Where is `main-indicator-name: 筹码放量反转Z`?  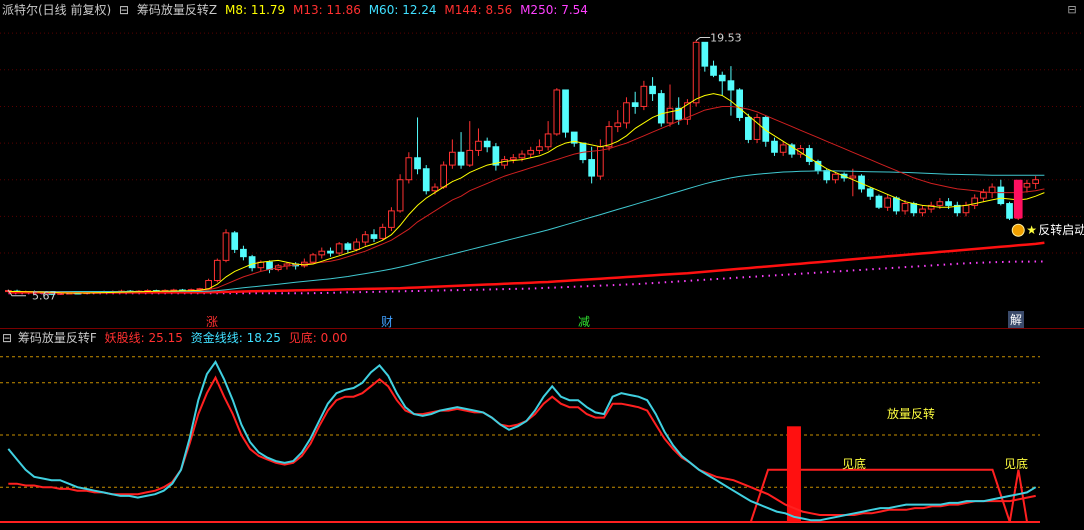
main-indicator-name: 筹码放量反转Z is located at coordinates (177, 10).